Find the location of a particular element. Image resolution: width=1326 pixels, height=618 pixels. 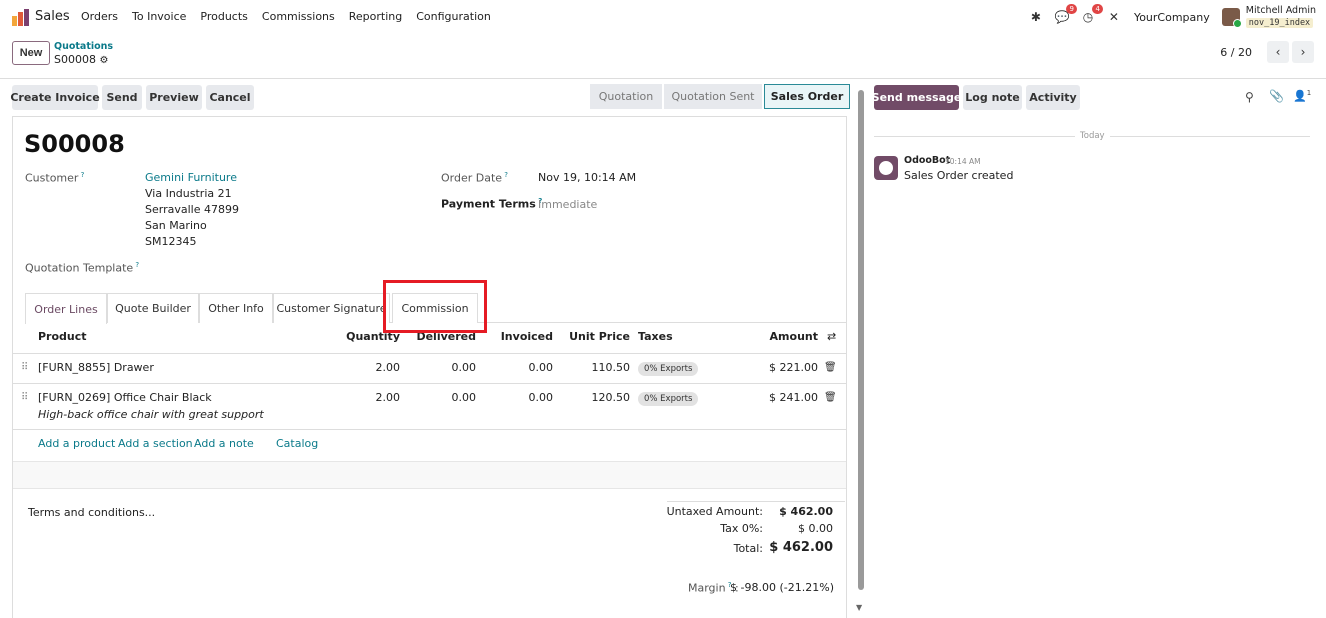

send-message-button: Send message is located at coordinates (916, 97).